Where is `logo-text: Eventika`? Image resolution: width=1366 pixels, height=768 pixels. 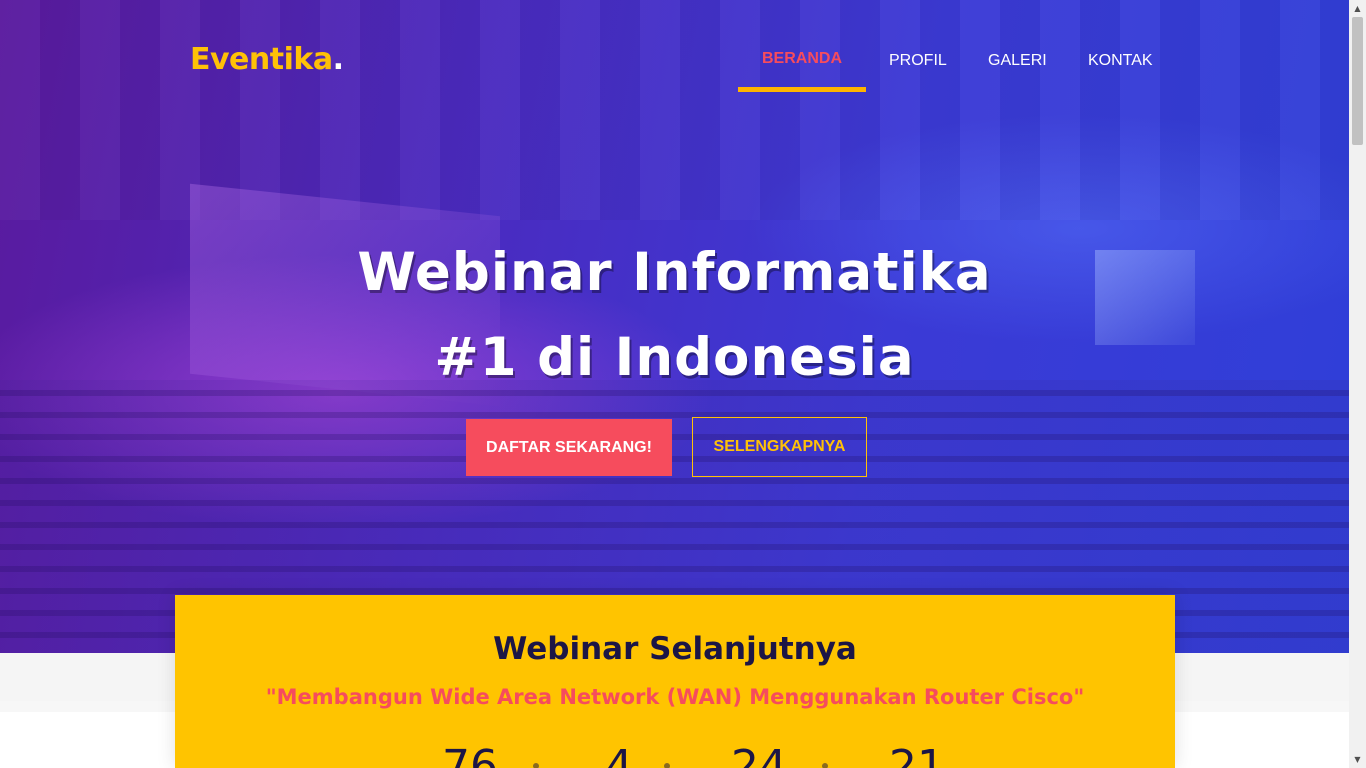
logo-text: Eventika is located at coordinates (261, 59).